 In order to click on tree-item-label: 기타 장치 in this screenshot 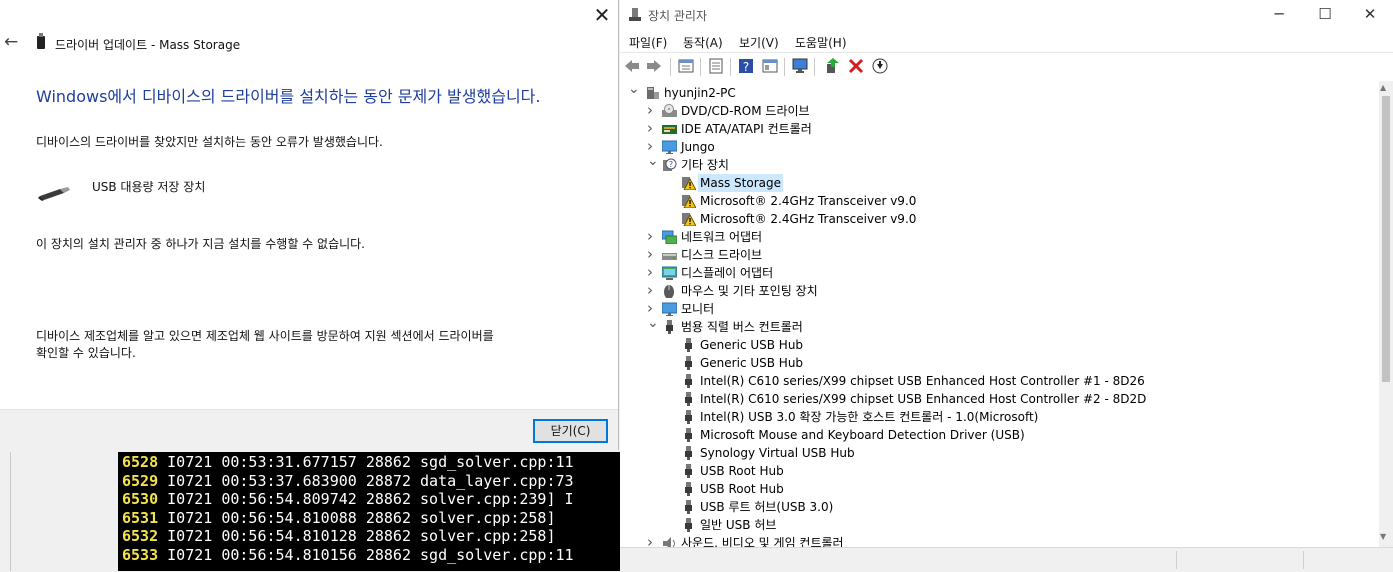, I will do `click(705, 165)`.